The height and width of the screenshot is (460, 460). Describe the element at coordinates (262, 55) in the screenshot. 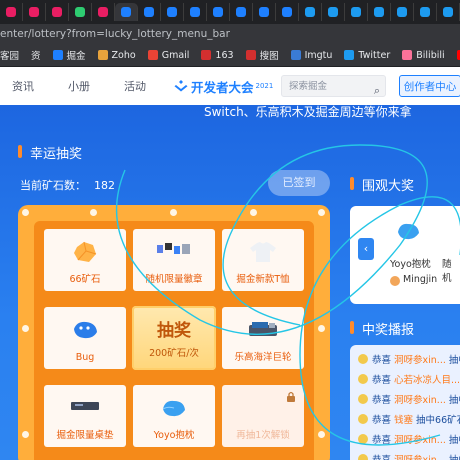

I see `bookmark-item: 搜图` at that location.